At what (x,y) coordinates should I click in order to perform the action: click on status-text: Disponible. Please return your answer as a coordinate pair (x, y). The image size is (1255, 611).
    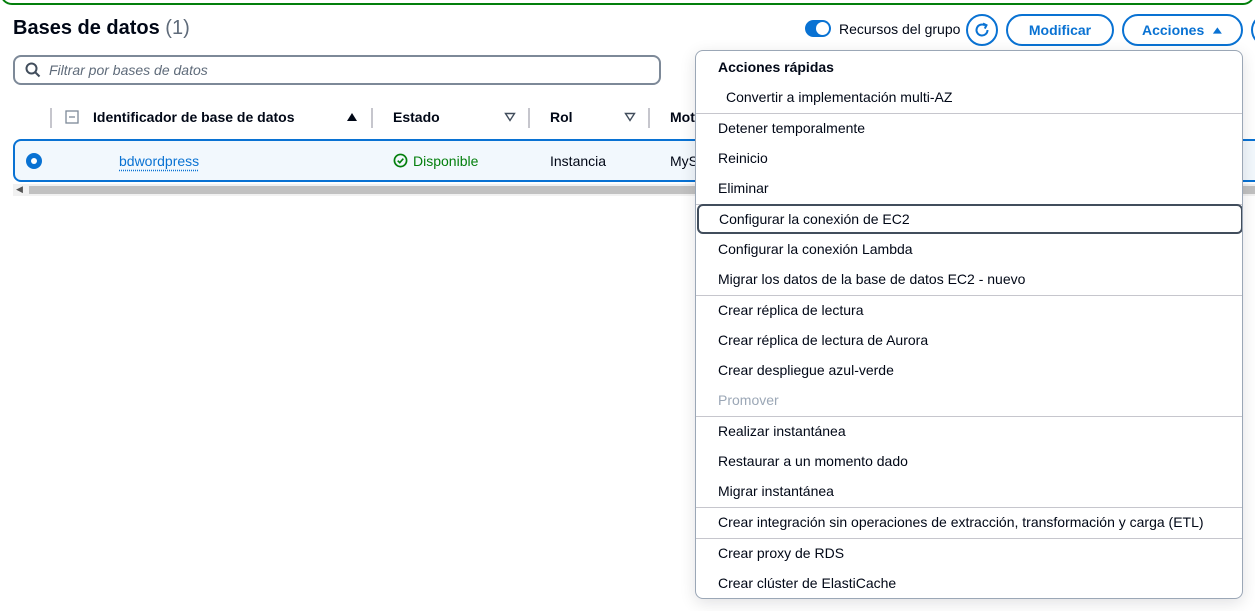
    Looking at the image, I should click on (446, 160).